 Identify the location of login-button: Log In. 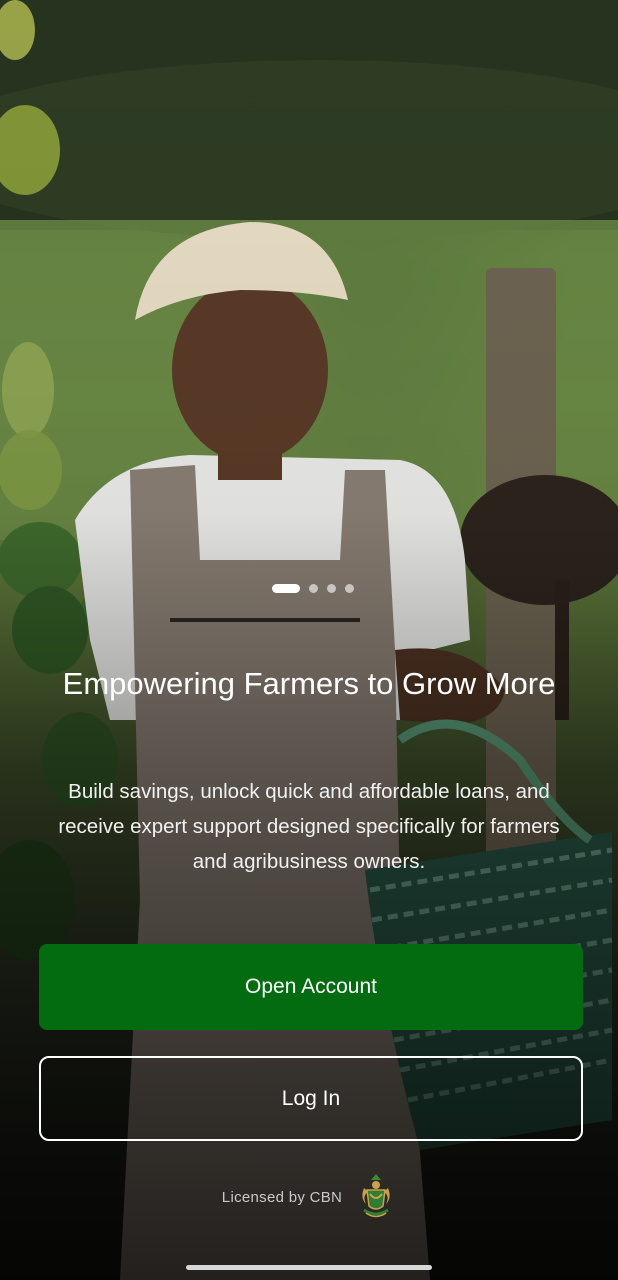
(311, 1098).